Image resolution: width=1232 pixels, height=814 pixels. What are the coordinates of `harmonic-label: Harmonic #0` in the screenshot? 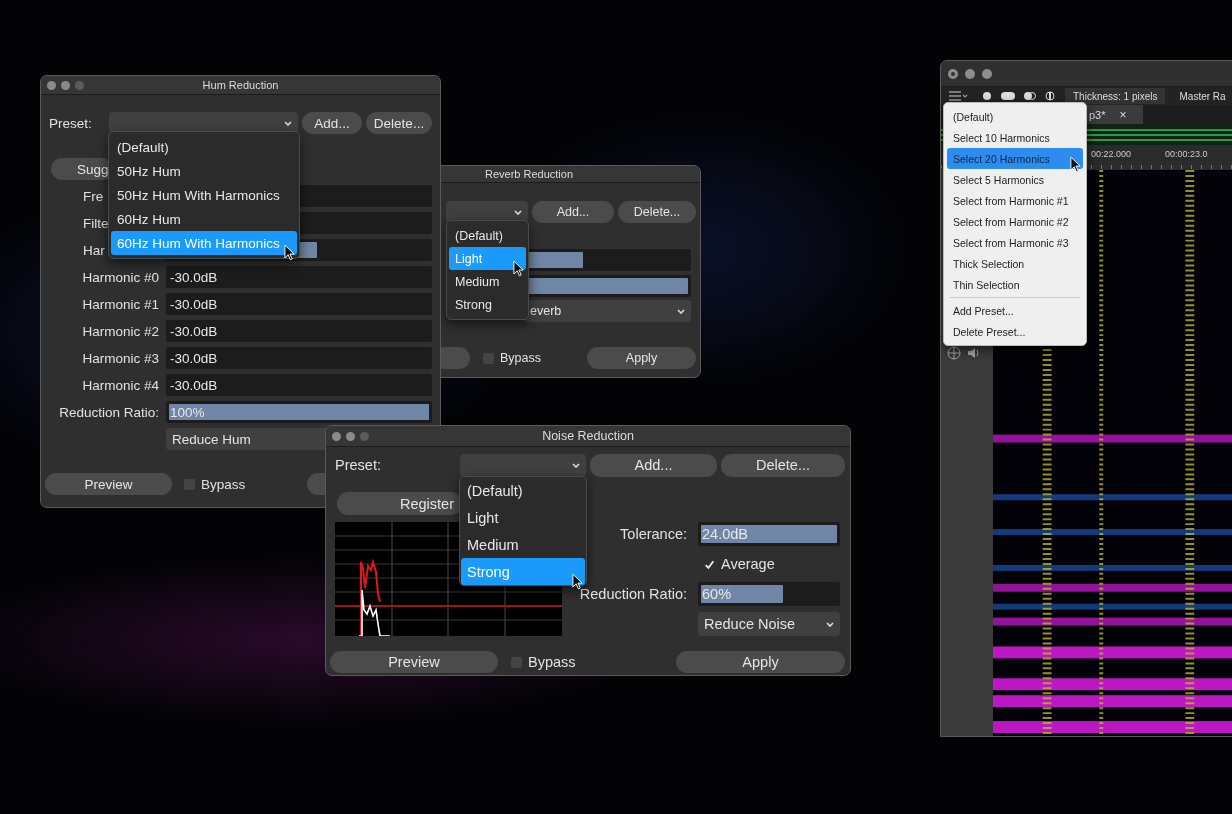 It's located at (120, 277).